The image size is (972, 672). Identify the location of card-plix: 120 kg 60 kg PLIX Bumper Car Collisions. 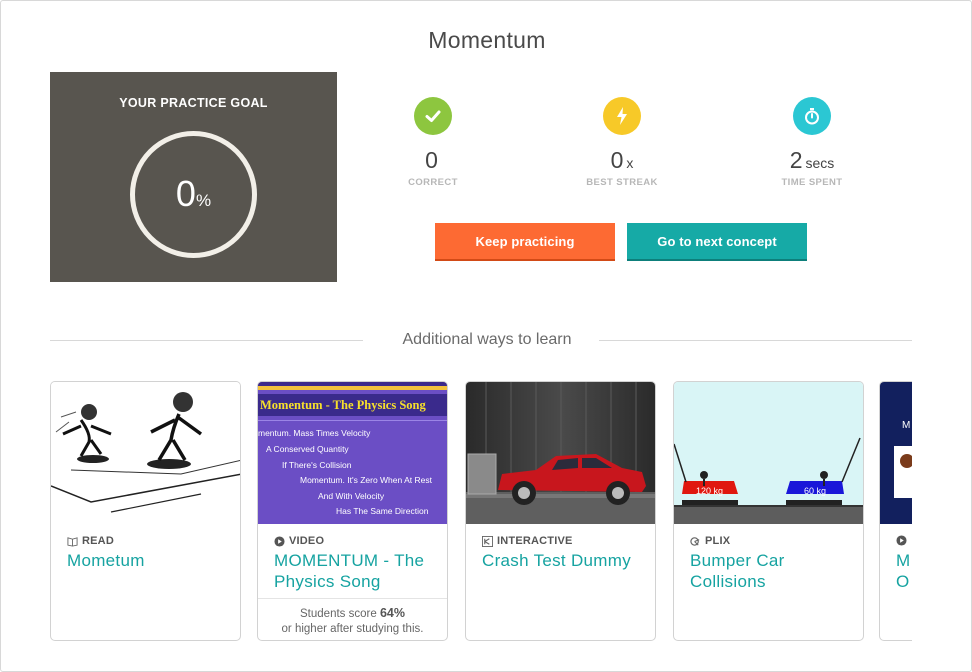
(768, 511).